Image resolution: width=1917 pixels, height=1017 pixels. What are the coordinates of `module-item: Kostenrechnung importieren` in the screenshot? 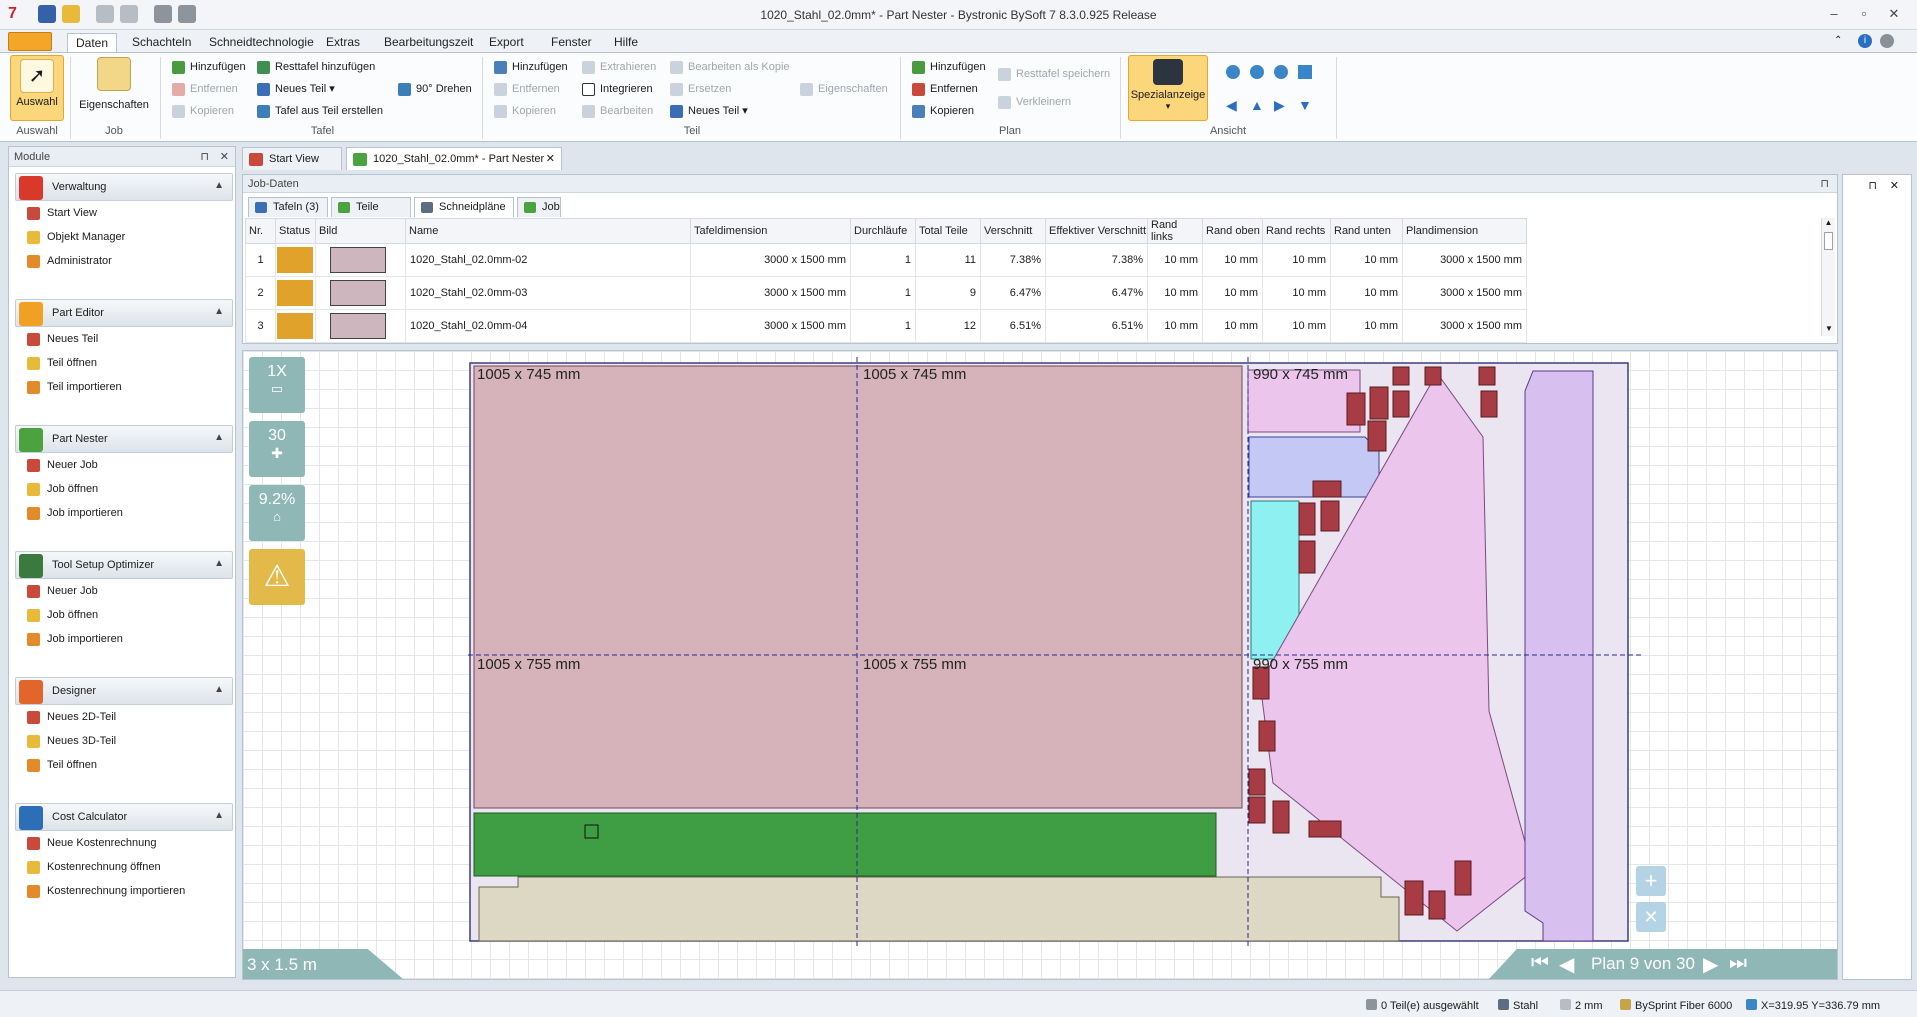 It's located at (124, 891).